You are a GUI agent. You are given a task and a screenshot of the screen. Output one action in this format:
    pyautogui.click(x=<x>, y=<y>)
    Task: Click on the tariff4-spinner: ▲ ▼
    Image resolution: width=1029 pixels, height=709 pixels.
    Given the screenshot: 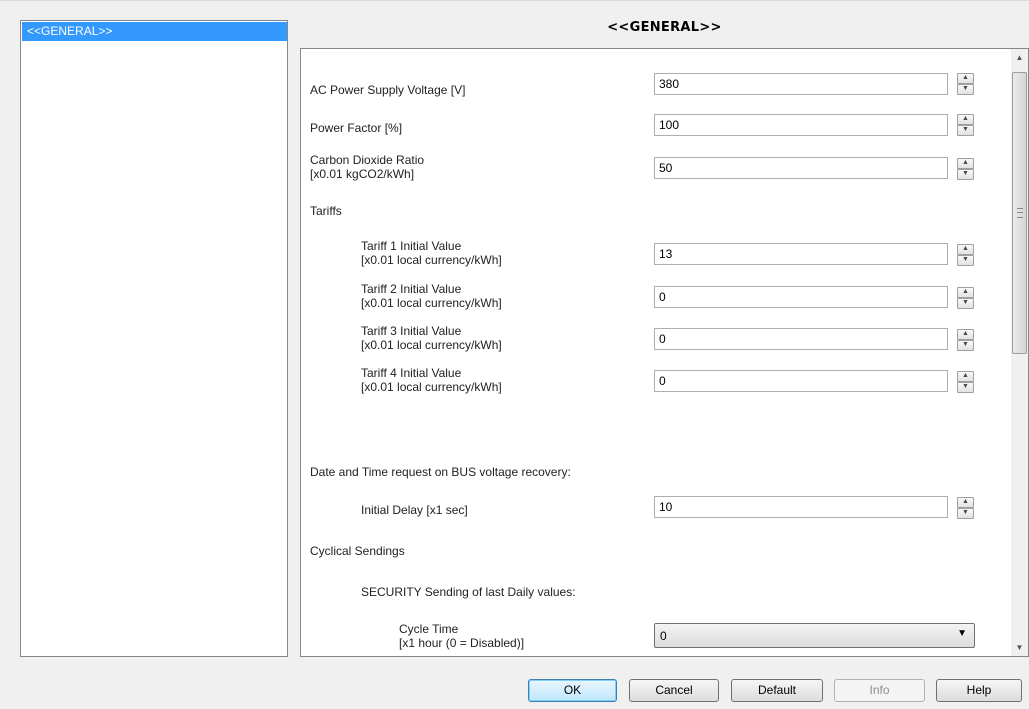 What is the action you would take?
    pyautogui.click(x=965, y=382)
    